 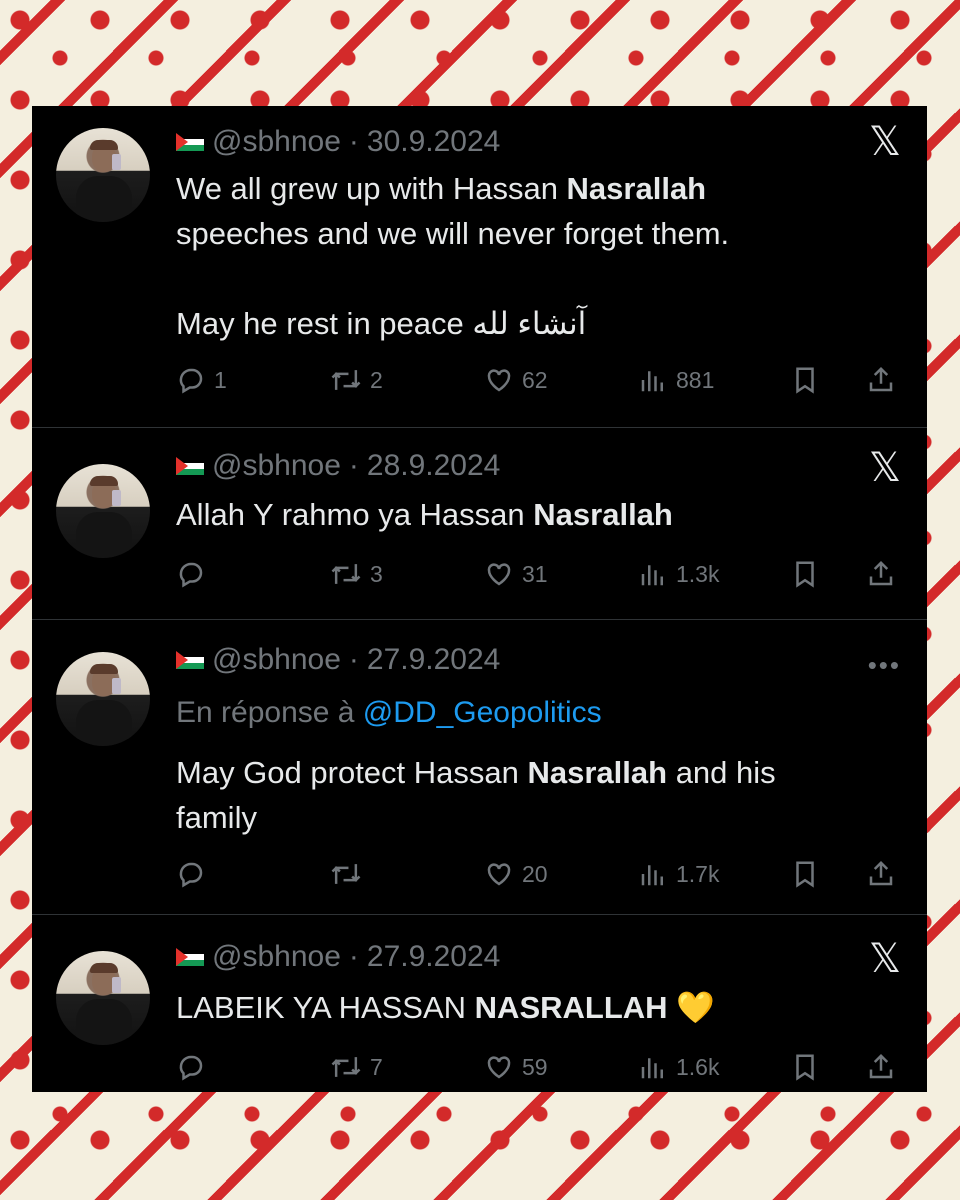 I want to click on tweet-date: 28.9.2024, so click(x=433, y=466).